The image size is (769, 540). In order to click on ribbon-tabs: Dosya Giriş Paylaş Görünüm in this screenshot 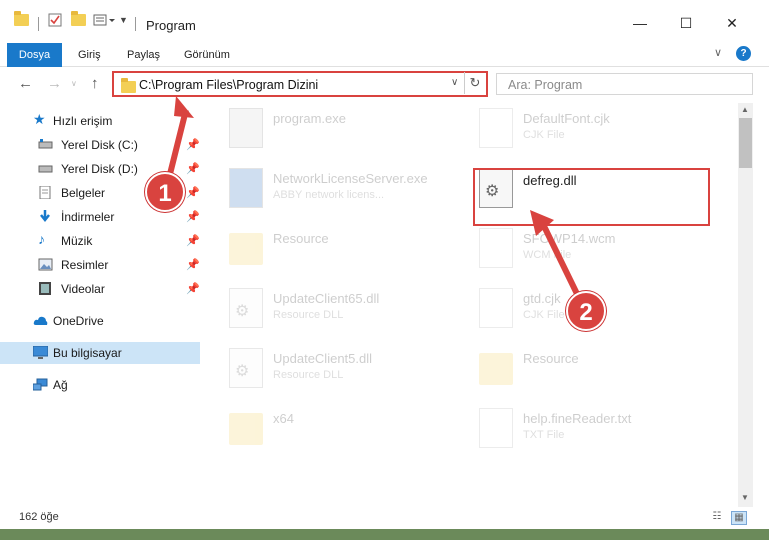, I will do `click(384, 55)`.